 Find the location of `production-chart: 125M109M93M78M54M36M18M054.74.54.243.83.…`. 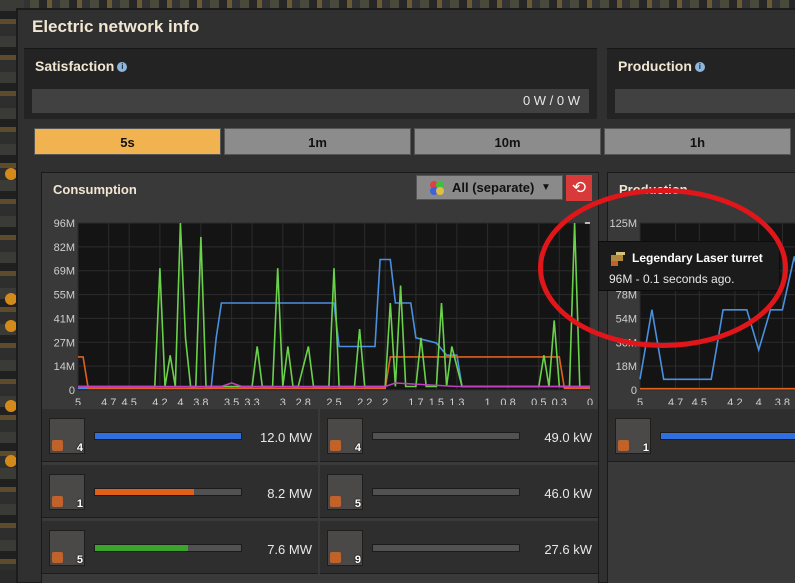

production-chart: 125M109M93M78M54M36M18M054.74.54.243.83.… is located at coordinates (701, 305).